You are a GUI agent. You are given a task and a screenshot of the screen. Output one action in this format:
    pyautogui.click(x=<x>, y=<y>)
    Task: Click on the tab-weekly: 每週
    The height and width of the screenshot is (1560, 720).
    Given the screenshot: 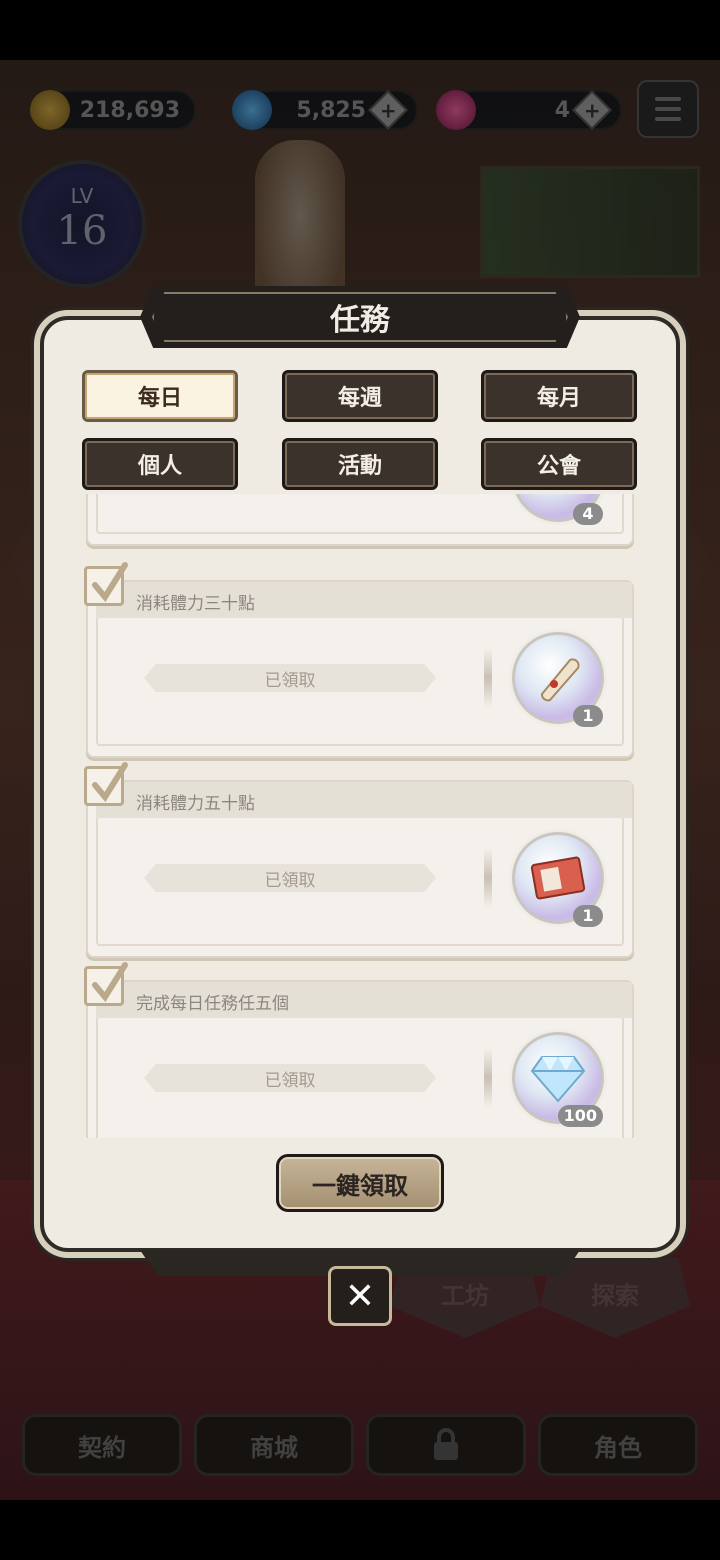 What is the action you would take?
    pyautogui.click(x=360, y=396)
    